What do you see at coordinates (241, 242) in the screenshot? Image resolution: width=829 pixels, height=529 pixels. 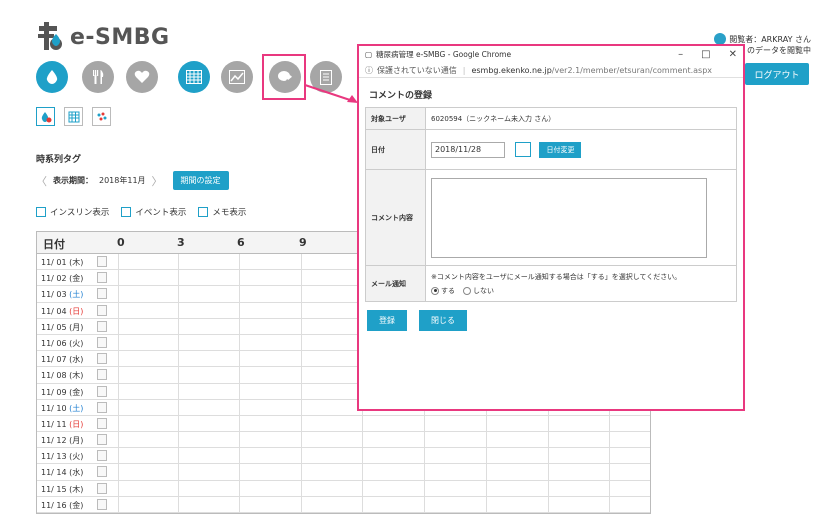 I see `hour-header: 6` at bounding box center [241, 242].